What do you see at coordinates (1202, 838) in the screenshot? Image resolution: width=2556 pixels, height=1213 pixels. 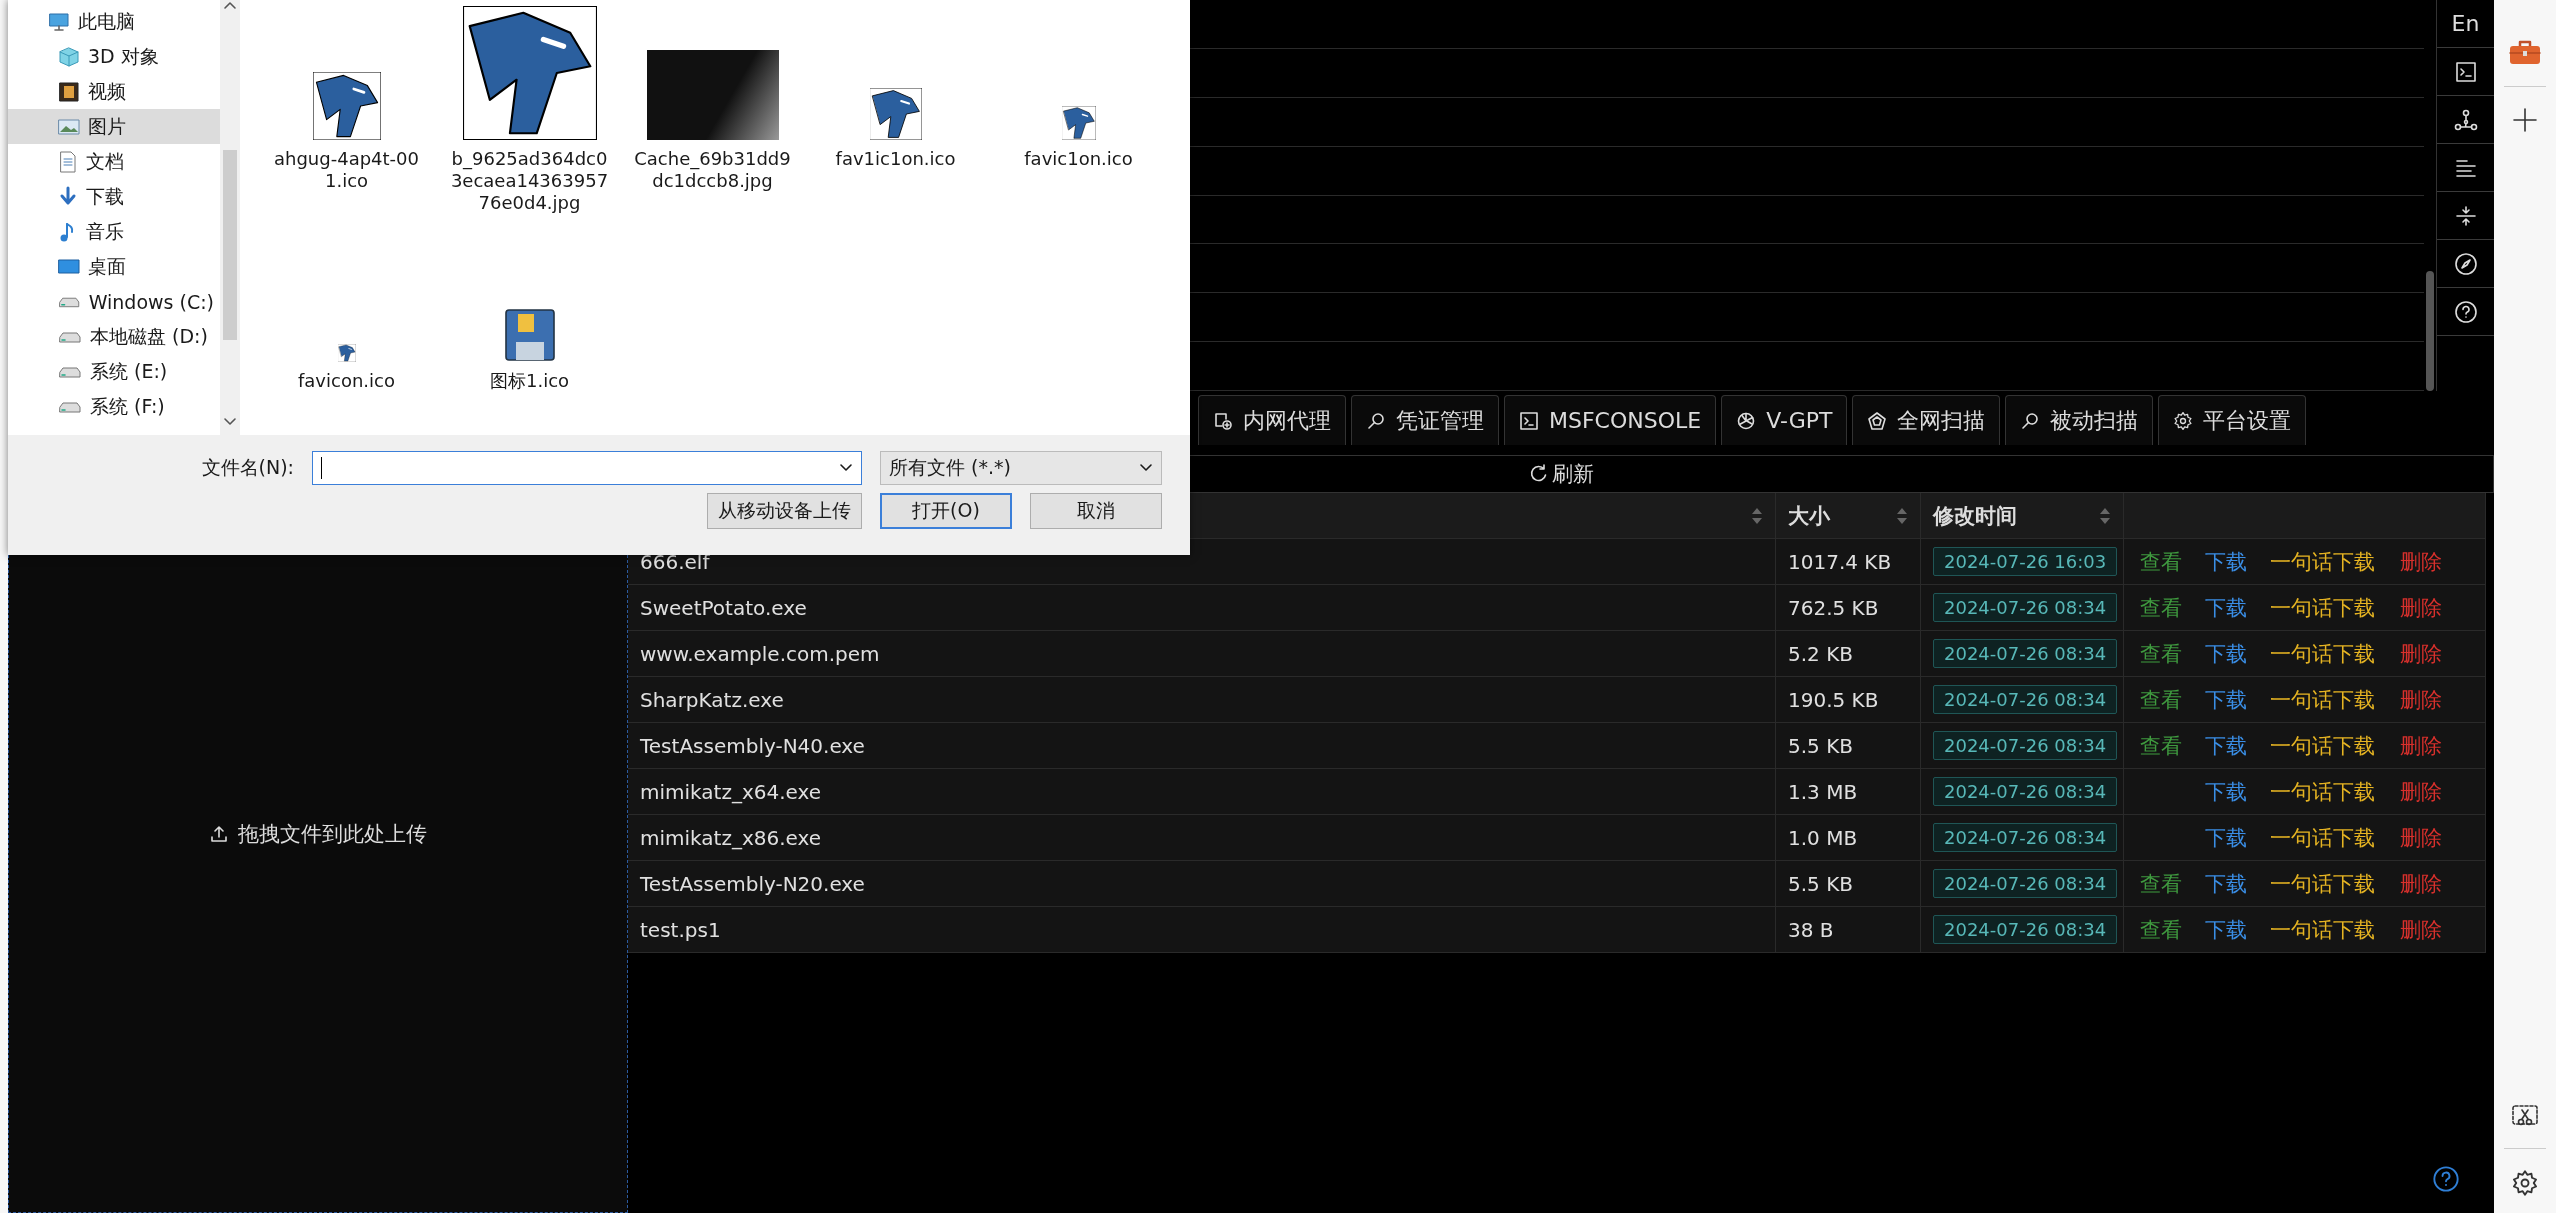 I see `file-name-cell: mimikatz_x86.exe` at bounding box center [1202, 838].